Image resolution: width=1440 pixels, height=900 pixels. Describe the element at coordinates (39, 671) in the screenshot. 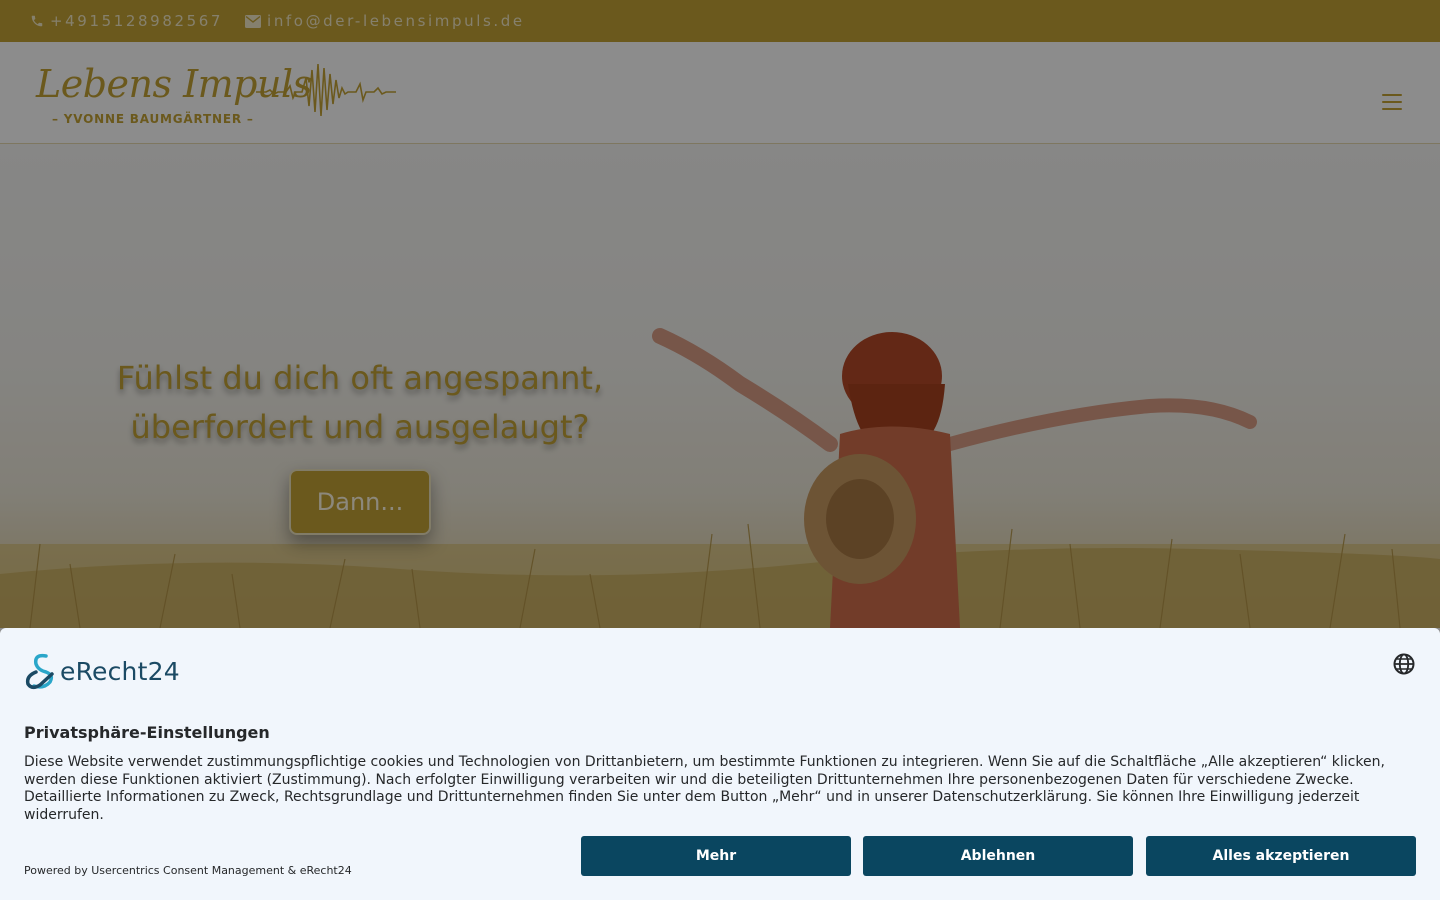

I see `erecht24-mark-icon` at that location.